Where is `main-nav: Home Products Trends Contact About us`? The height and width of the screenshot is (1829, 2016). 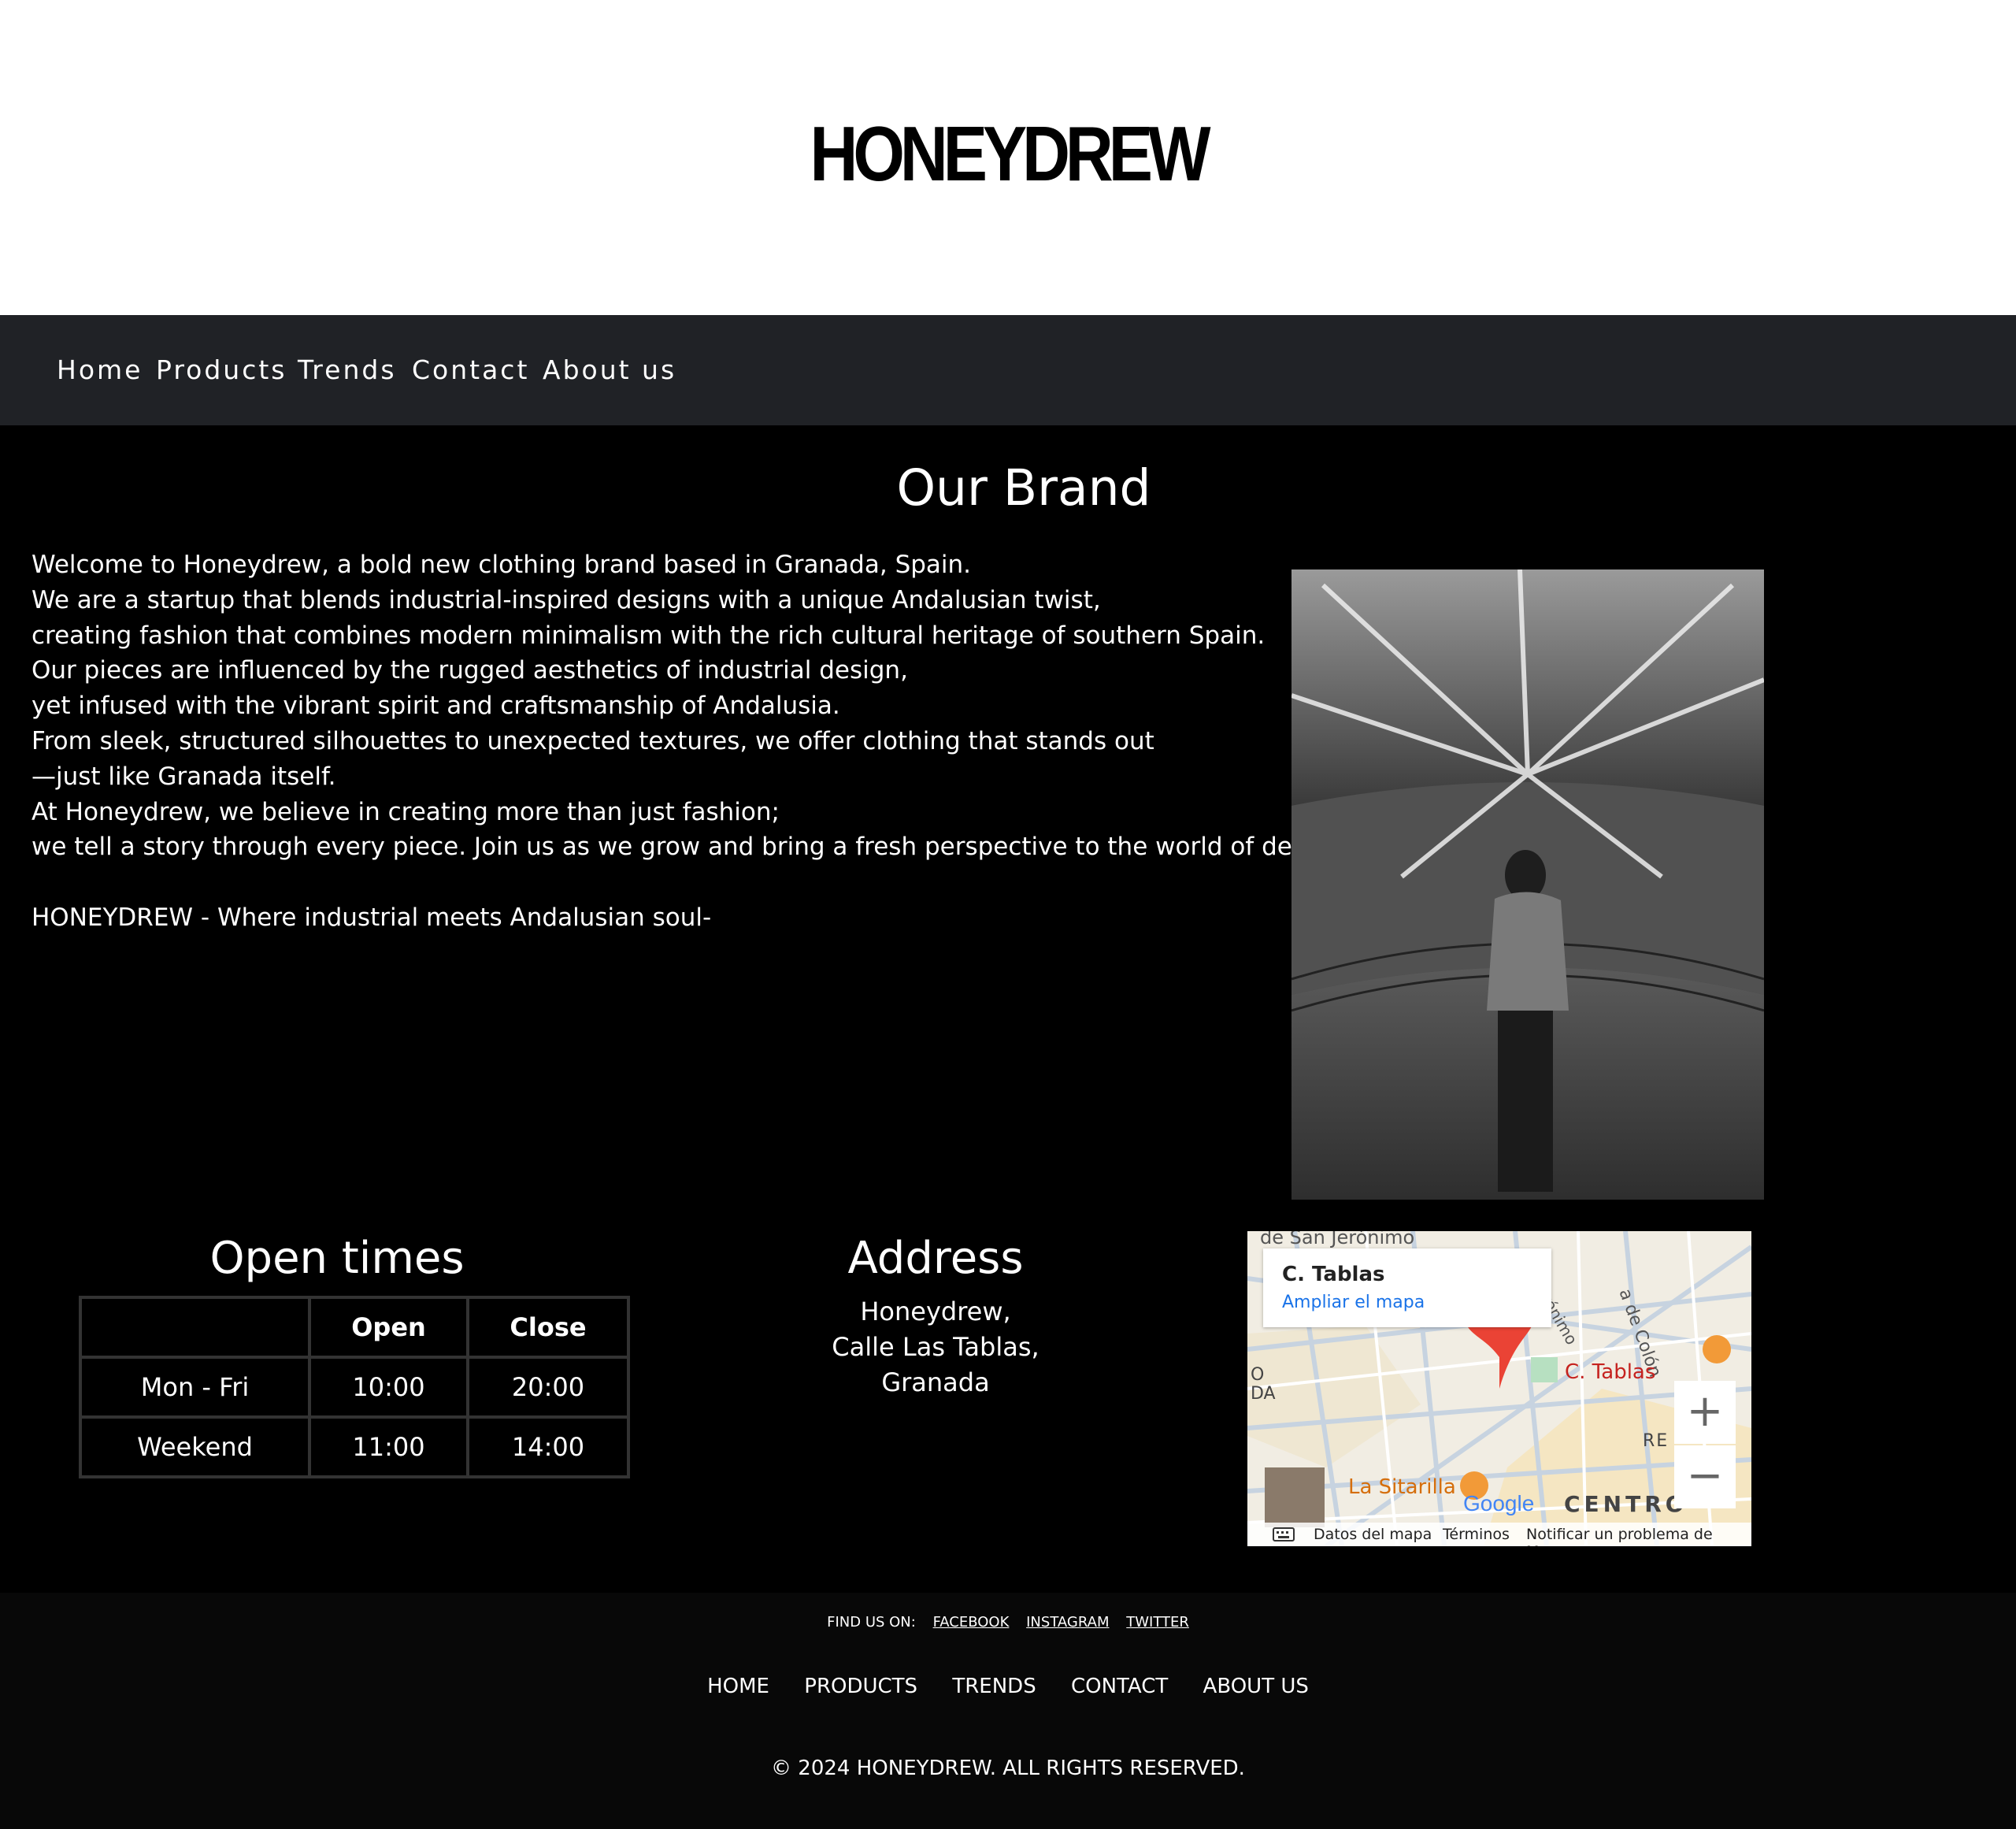 main-nav: Home Products Trends Contact About us is located at coordinates (1008, 370).